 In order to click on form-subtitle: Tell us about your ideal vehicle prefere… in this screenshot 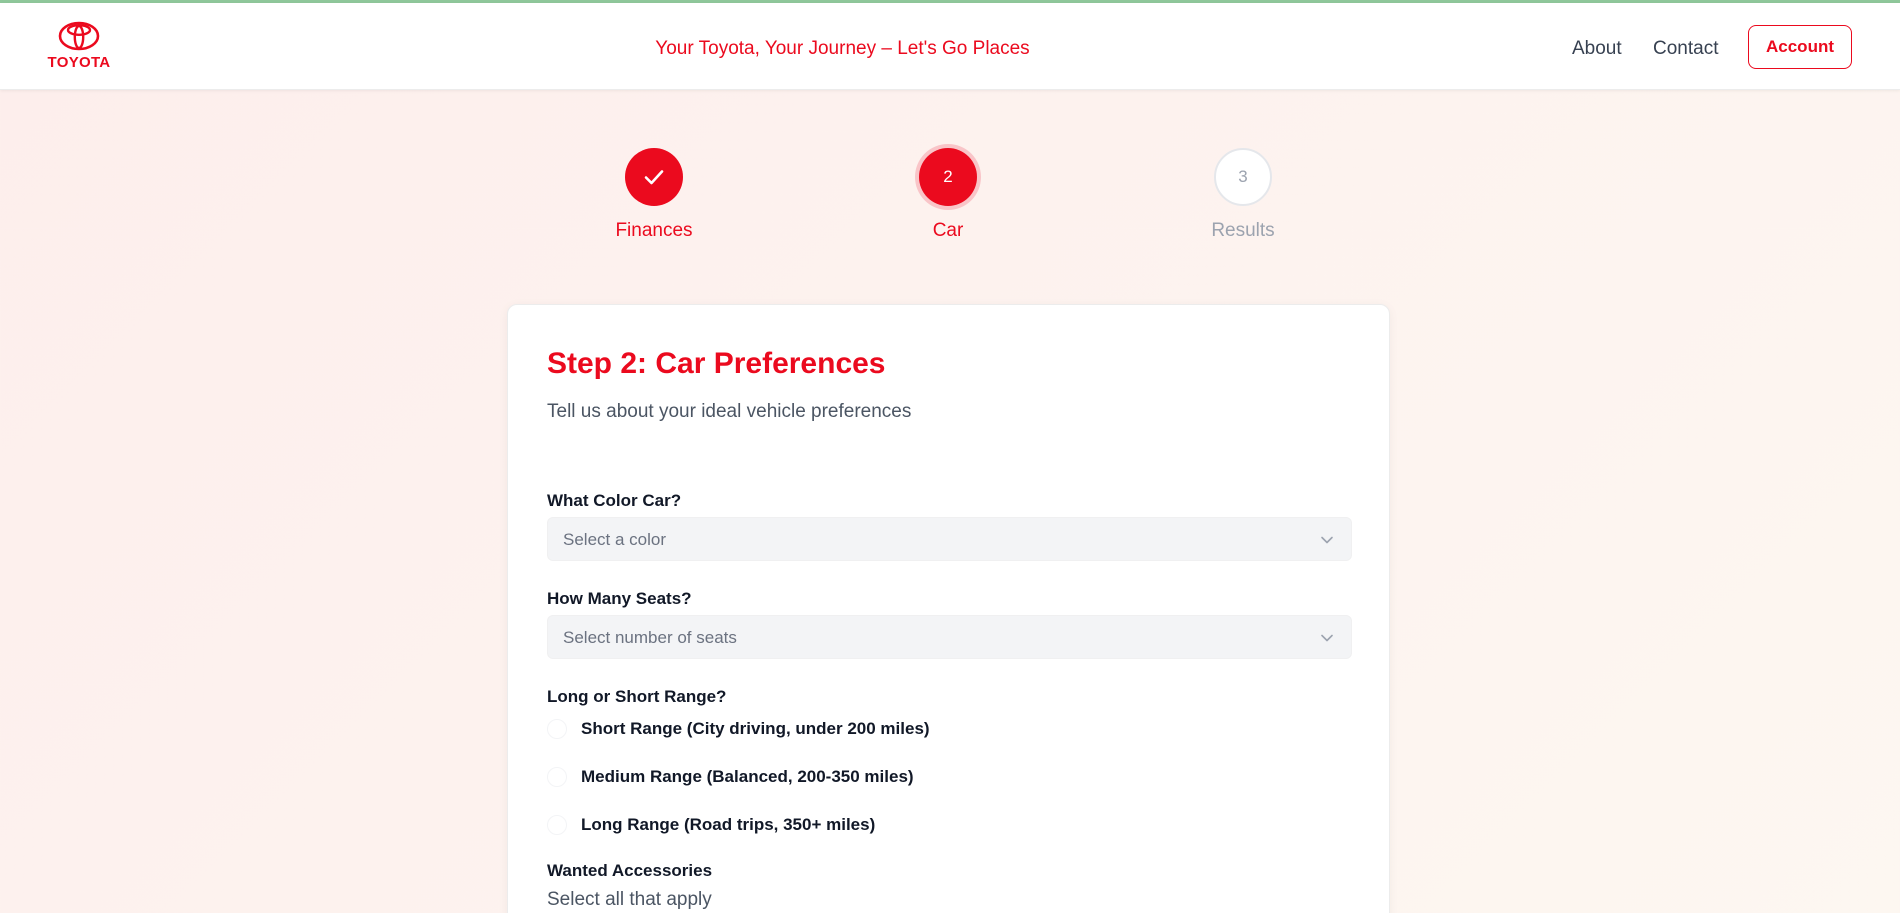, I will do `click(729, 411)`.